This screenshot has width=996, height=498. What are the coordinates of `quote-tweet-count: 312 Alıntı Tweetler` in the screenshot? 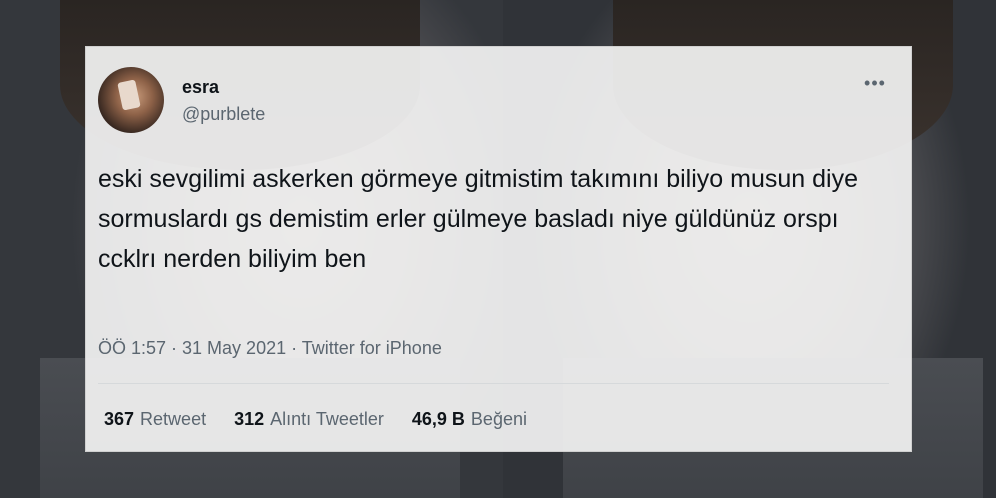 It's located at (309, 419).